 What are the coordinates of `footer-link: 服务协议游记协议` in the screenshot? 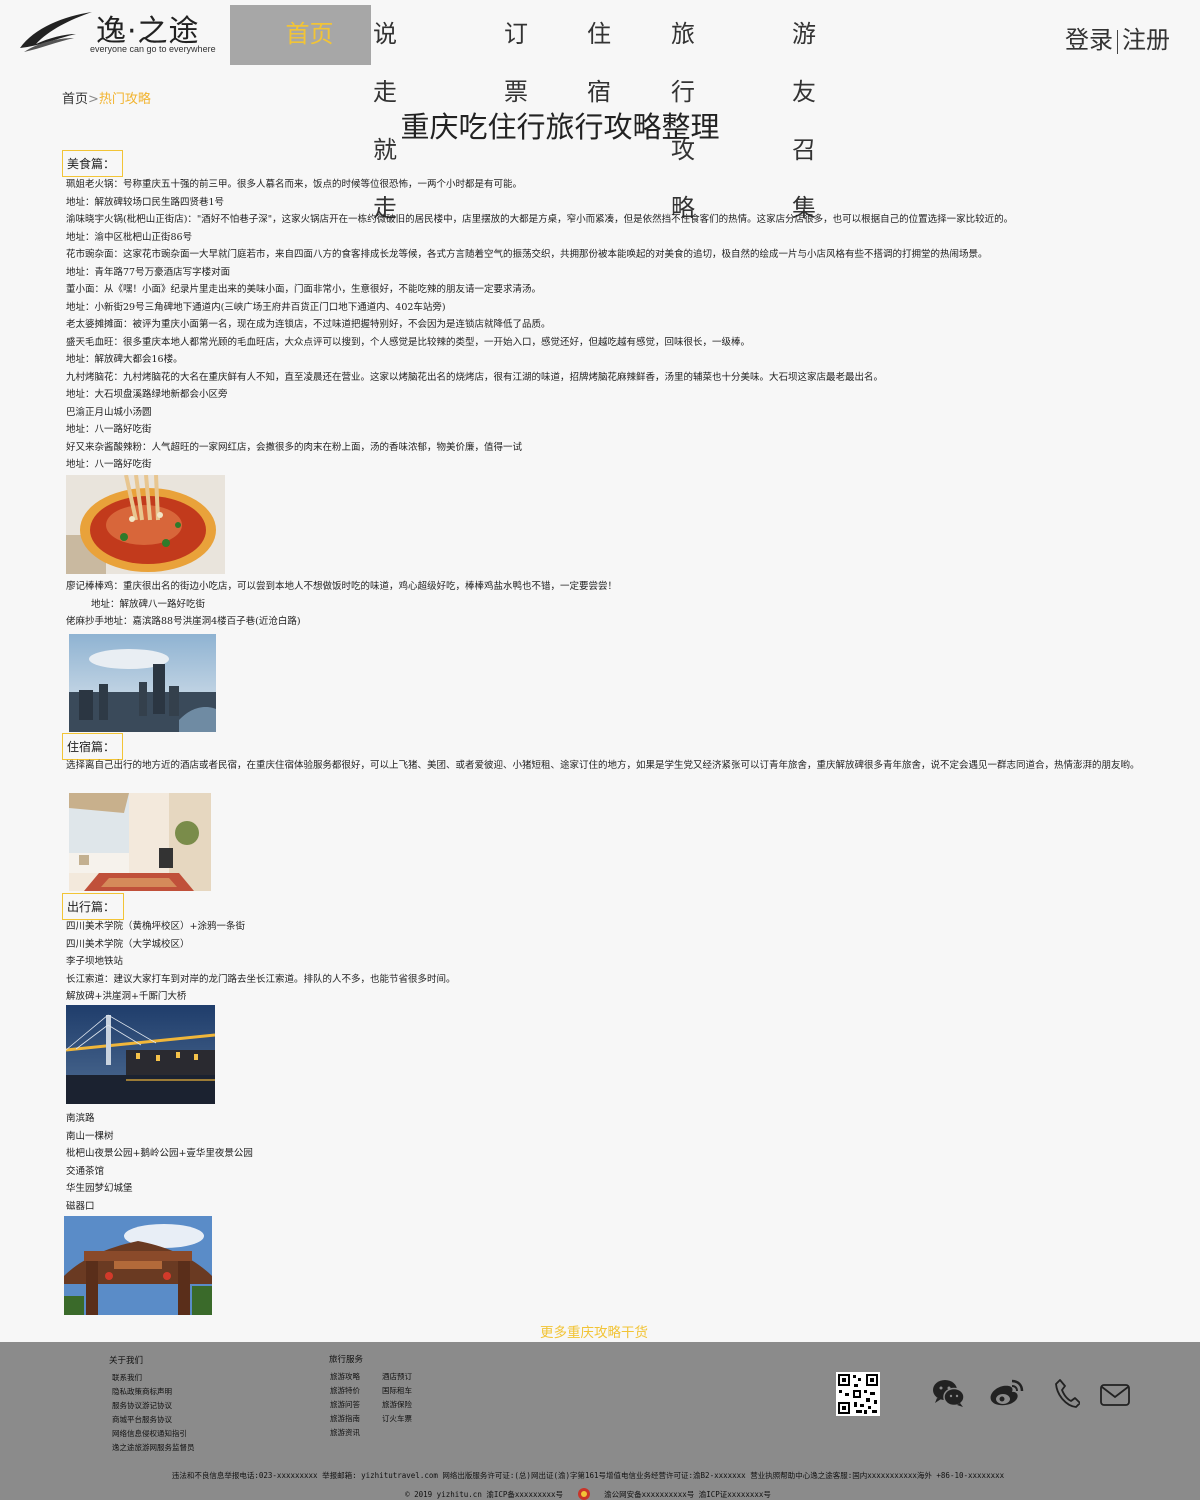 It's located at (142, 1405).